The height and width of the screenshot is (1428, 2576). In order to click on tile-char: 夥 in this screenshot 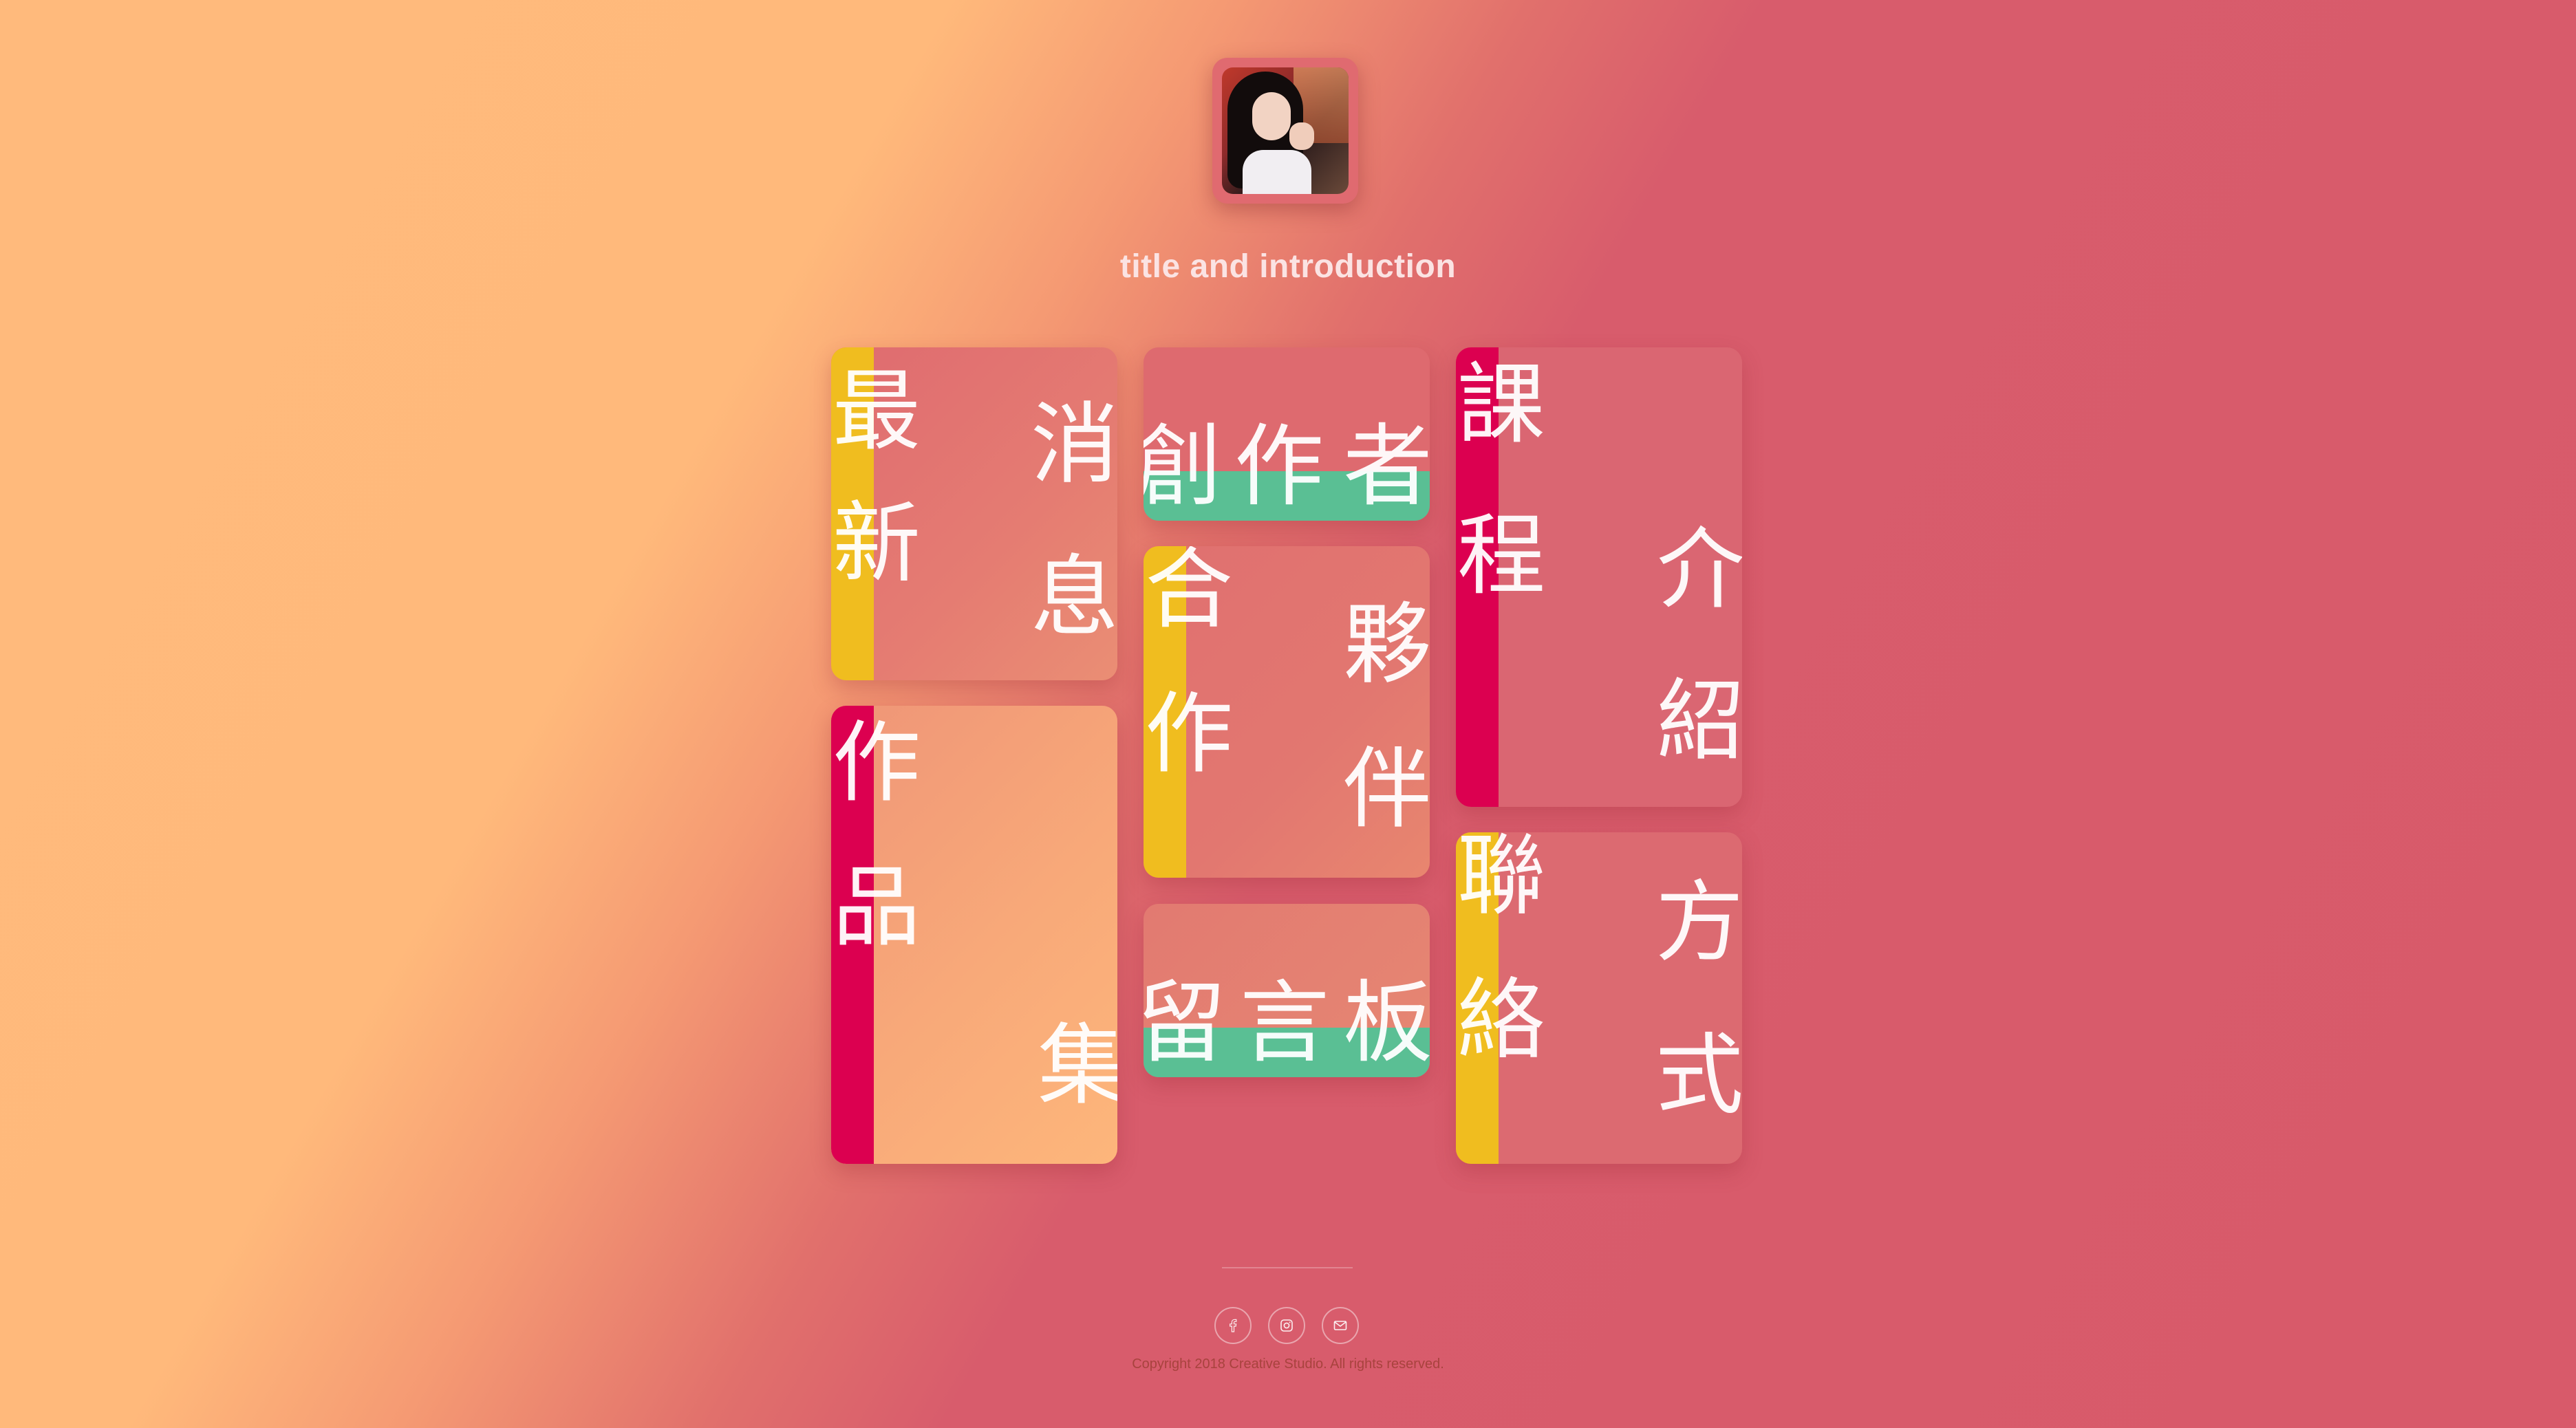, I will do `click(1386, 645)`.